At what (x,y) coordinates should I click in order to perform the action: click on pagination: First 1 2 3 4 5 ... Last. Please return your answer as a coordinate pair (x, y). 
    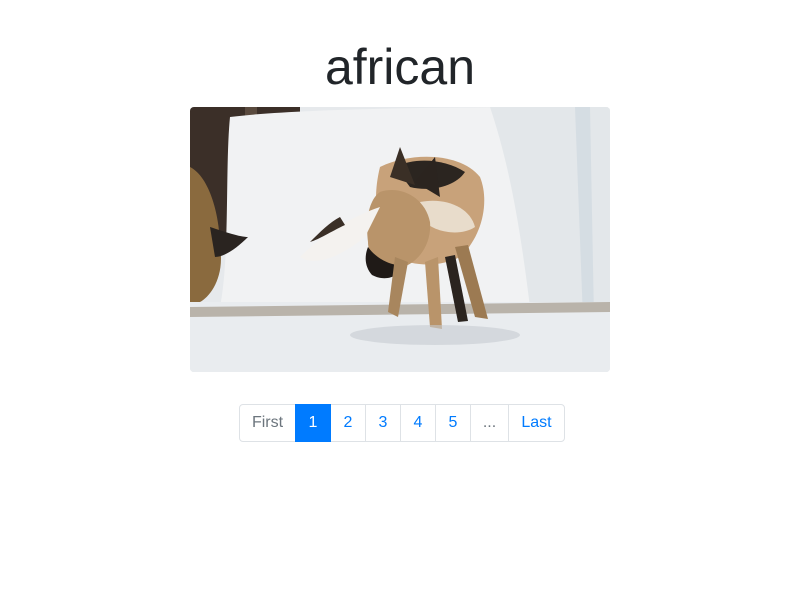
    Looking at the image, I should click on (402, 423).